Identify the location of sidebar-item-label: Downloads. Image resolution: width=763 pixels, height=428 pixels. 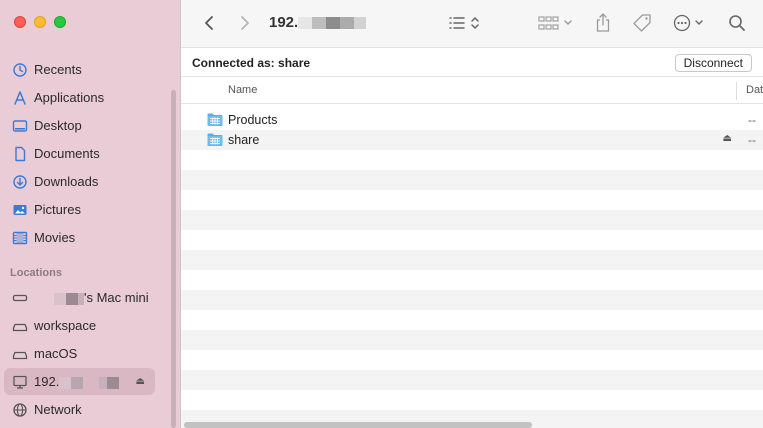
(66, 181).